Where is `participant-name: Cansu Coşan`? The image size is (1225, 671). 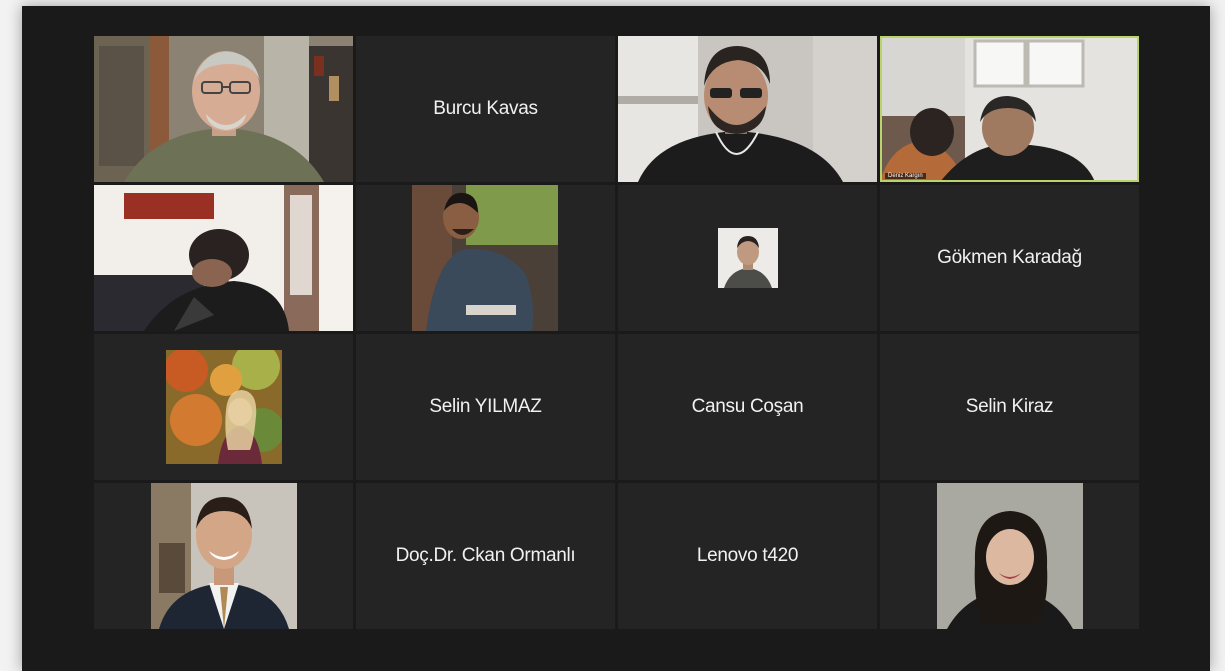 participant-name: Cansu Coşan is located at coordinates (747, 406).